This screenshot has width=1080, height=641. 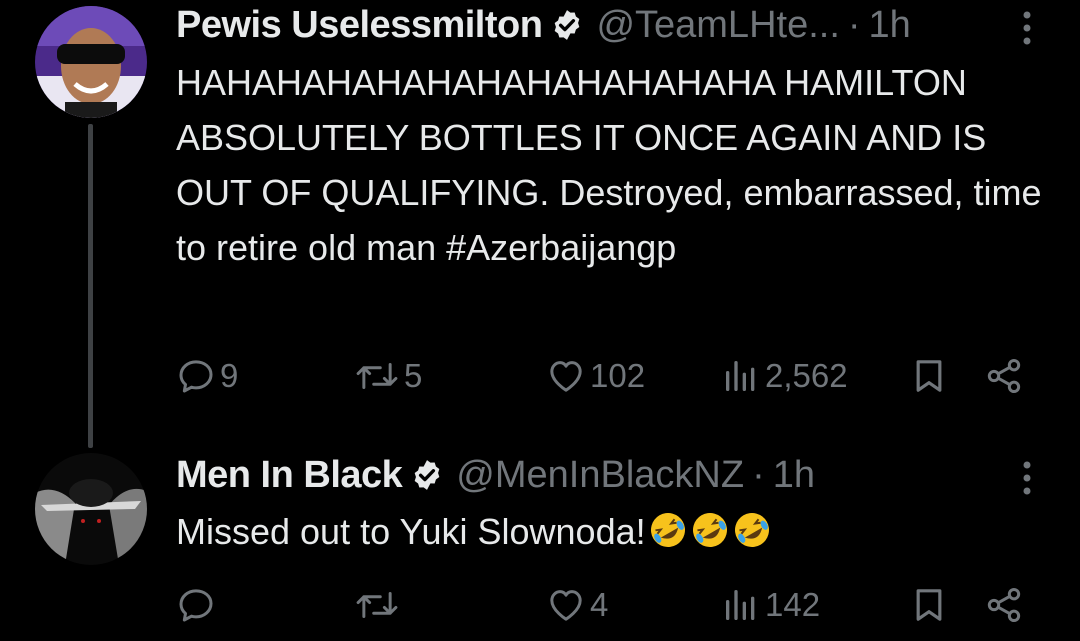 I want to click on views-count: 142, so click(x=793, y=604).